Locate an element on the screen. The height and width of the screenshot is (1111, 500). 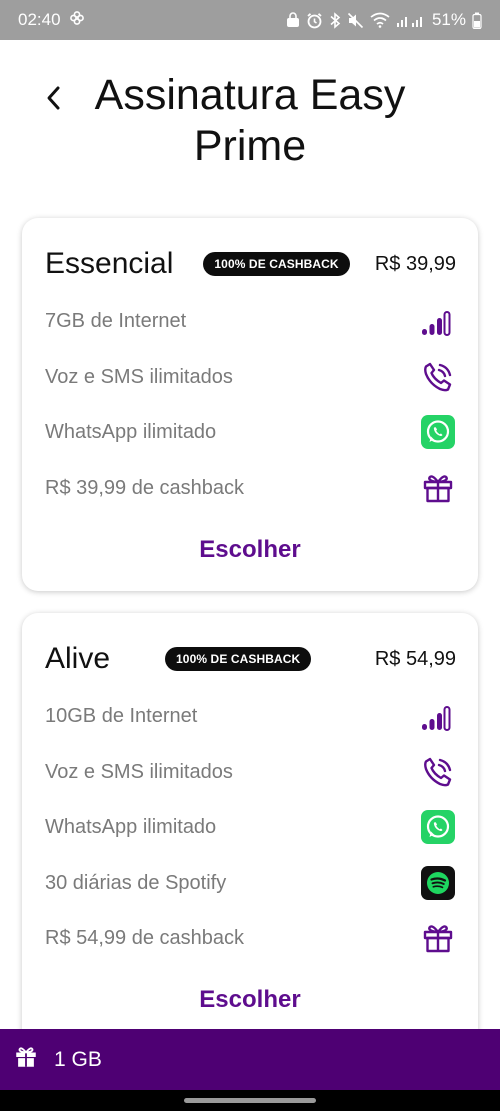
system-navigation-bar is located at coordinates (250, 1100).